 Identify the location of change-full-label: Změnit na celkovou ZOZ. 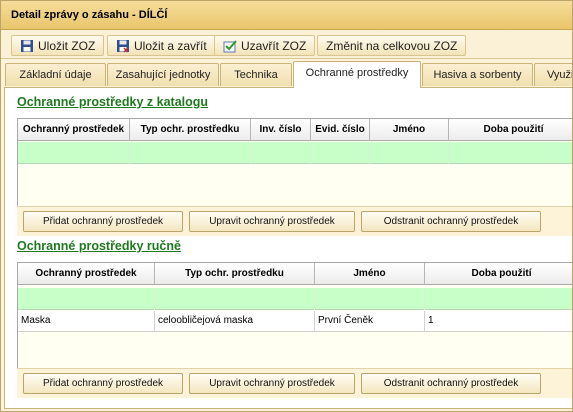
(392, 46).